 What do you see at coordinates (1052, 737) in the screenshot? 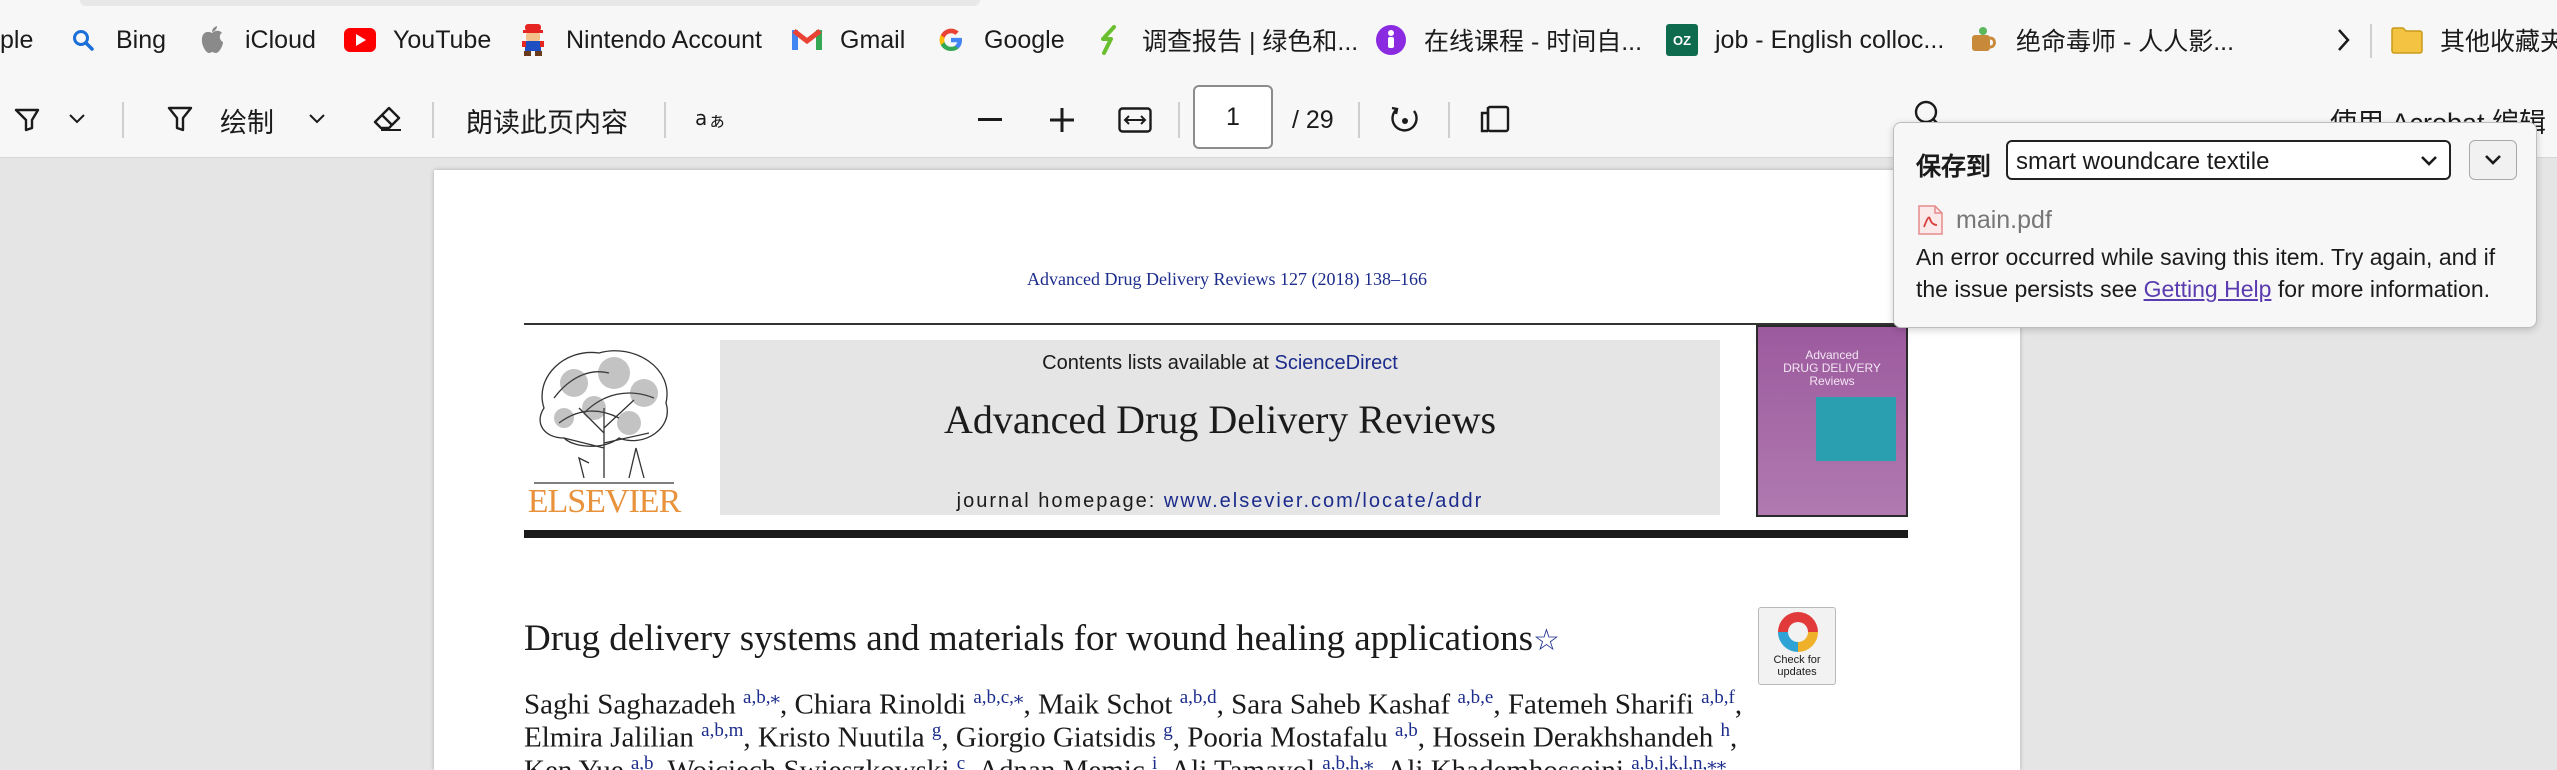
I see `author-name: , Giorgio Giatsidis` at bounding box center [1052, 737].